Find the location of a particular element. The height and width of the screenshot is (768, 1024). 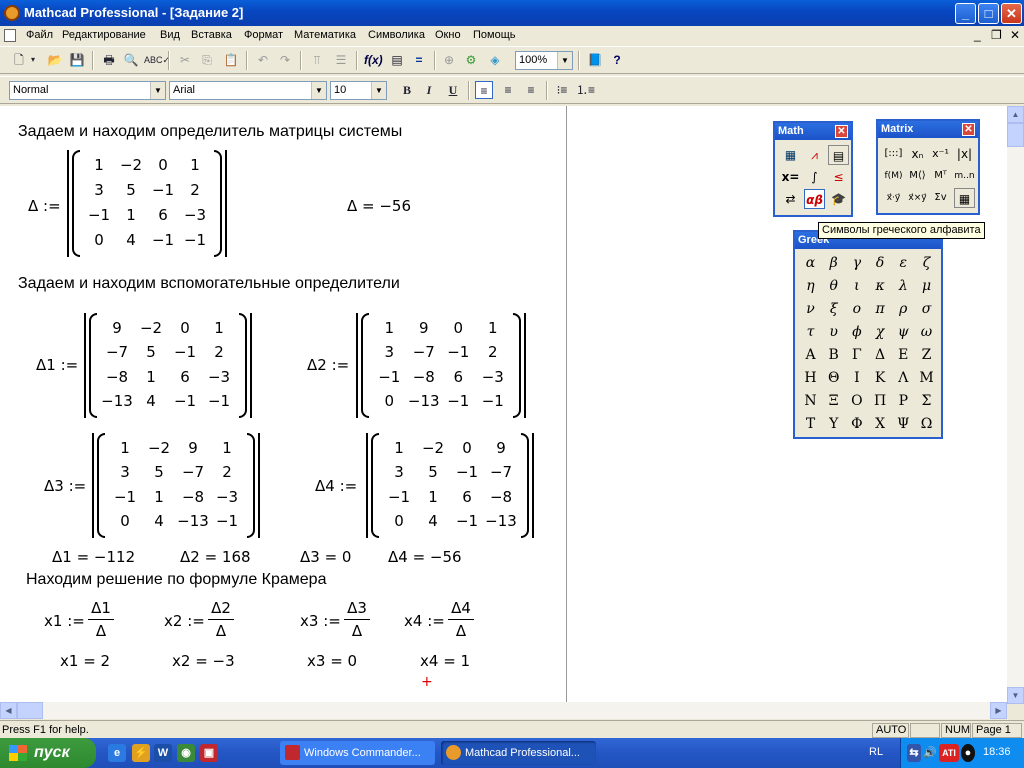

greek-letter-button: ε is located at coordinates (903, 263).